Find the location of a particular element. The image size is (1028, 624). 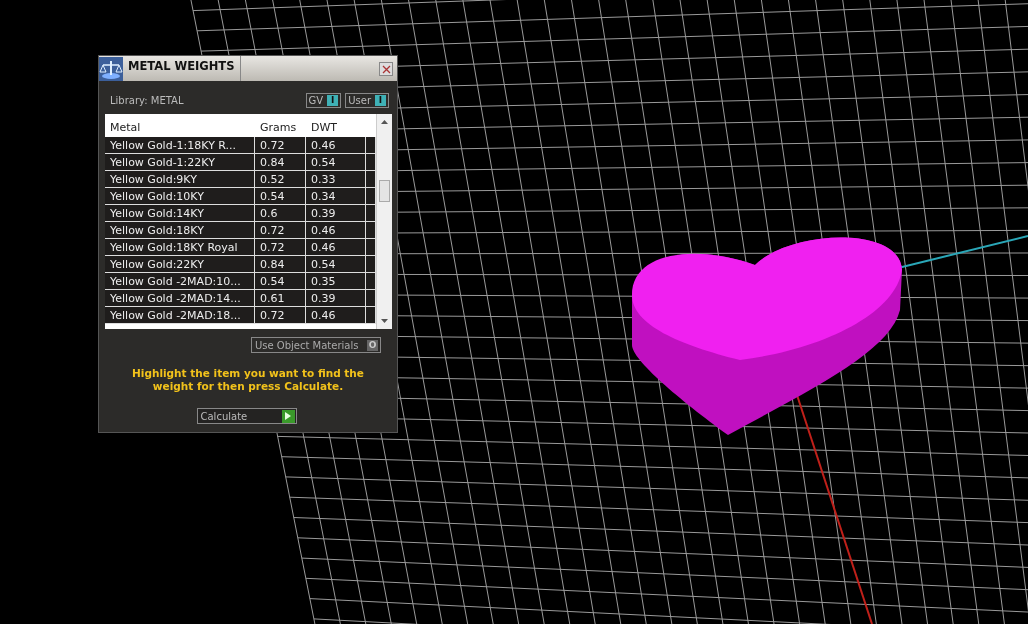

close-button is located at coordinates (386, 68).